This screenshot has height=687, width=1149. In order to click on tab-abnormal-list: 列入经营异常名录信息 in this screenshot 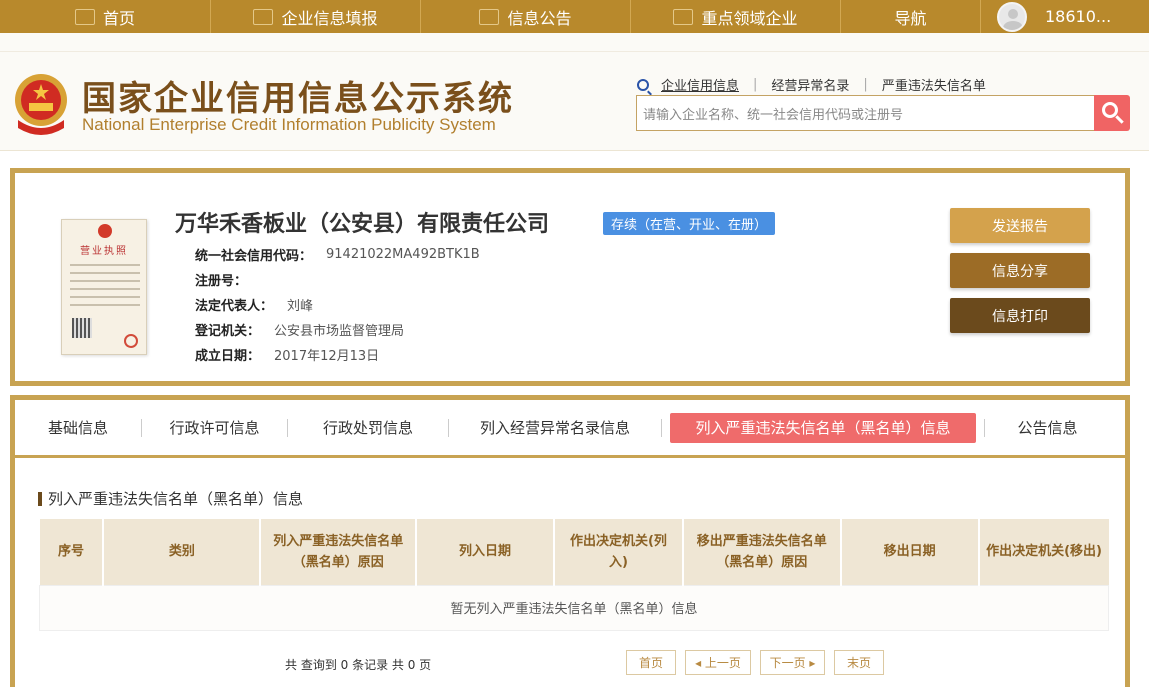, I will do `click(555, 428)`.